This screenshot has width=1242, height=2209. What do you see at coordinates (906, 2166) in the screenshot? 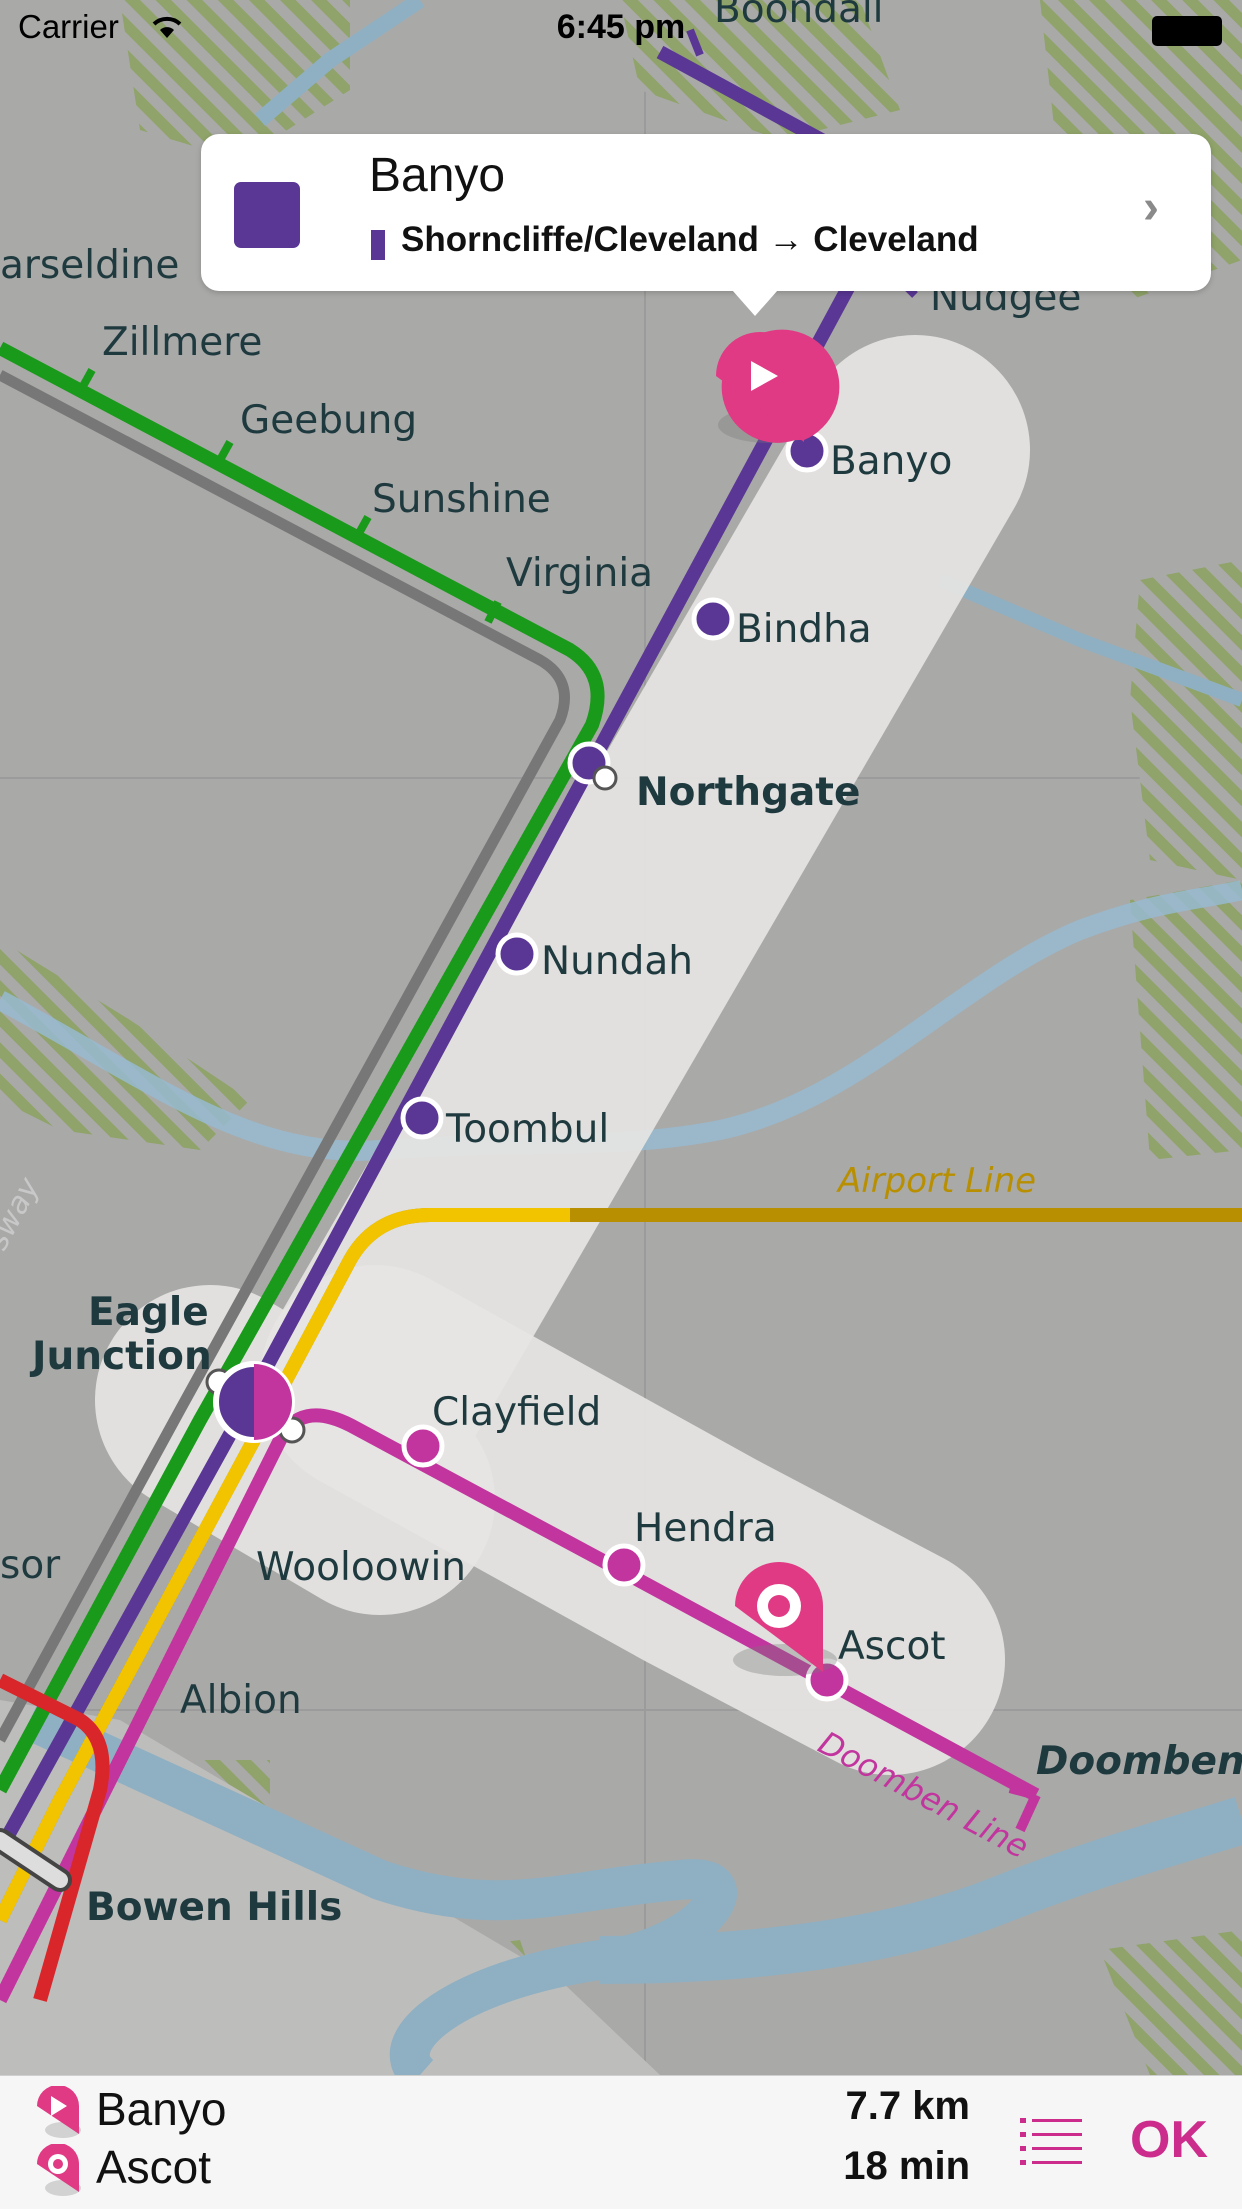
I see `route-duration: 18 min` at bounding box center [906, 2166].